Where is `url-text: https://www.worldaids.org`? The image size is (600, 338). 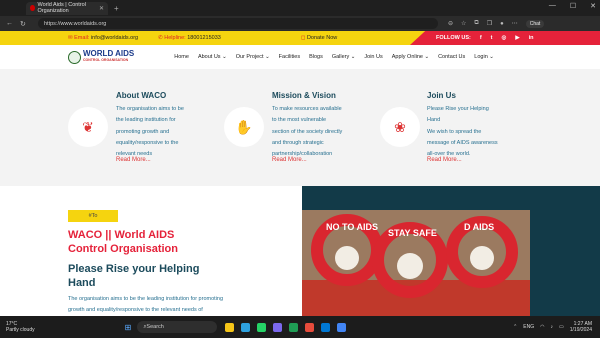
url-text: https://www.worldaids.org is located at coordinates (75, 23).